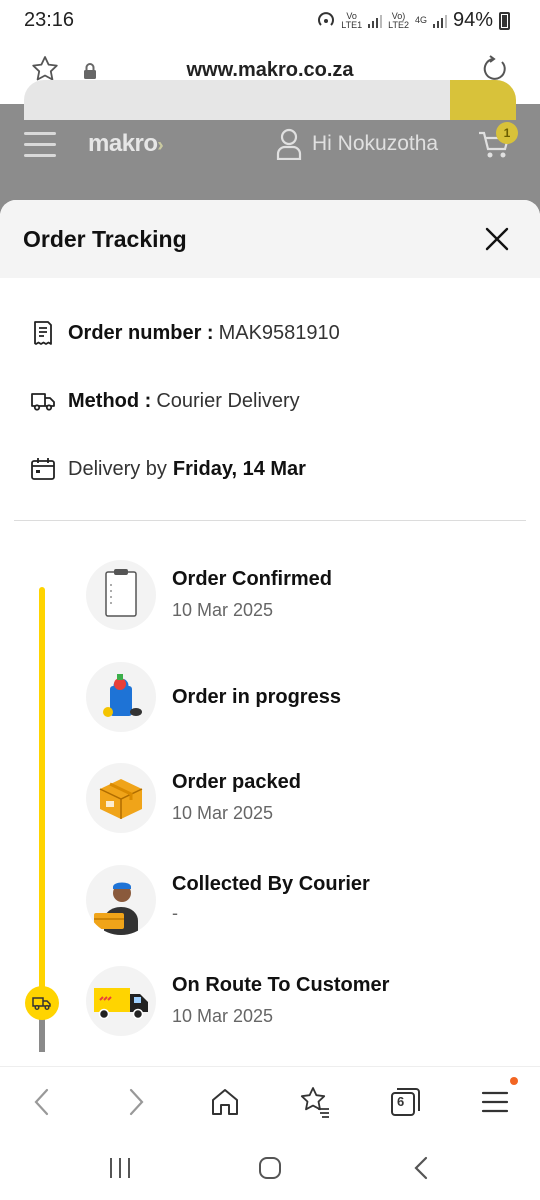  I want to click on current-status-truck-icon, so click(42, 1003).